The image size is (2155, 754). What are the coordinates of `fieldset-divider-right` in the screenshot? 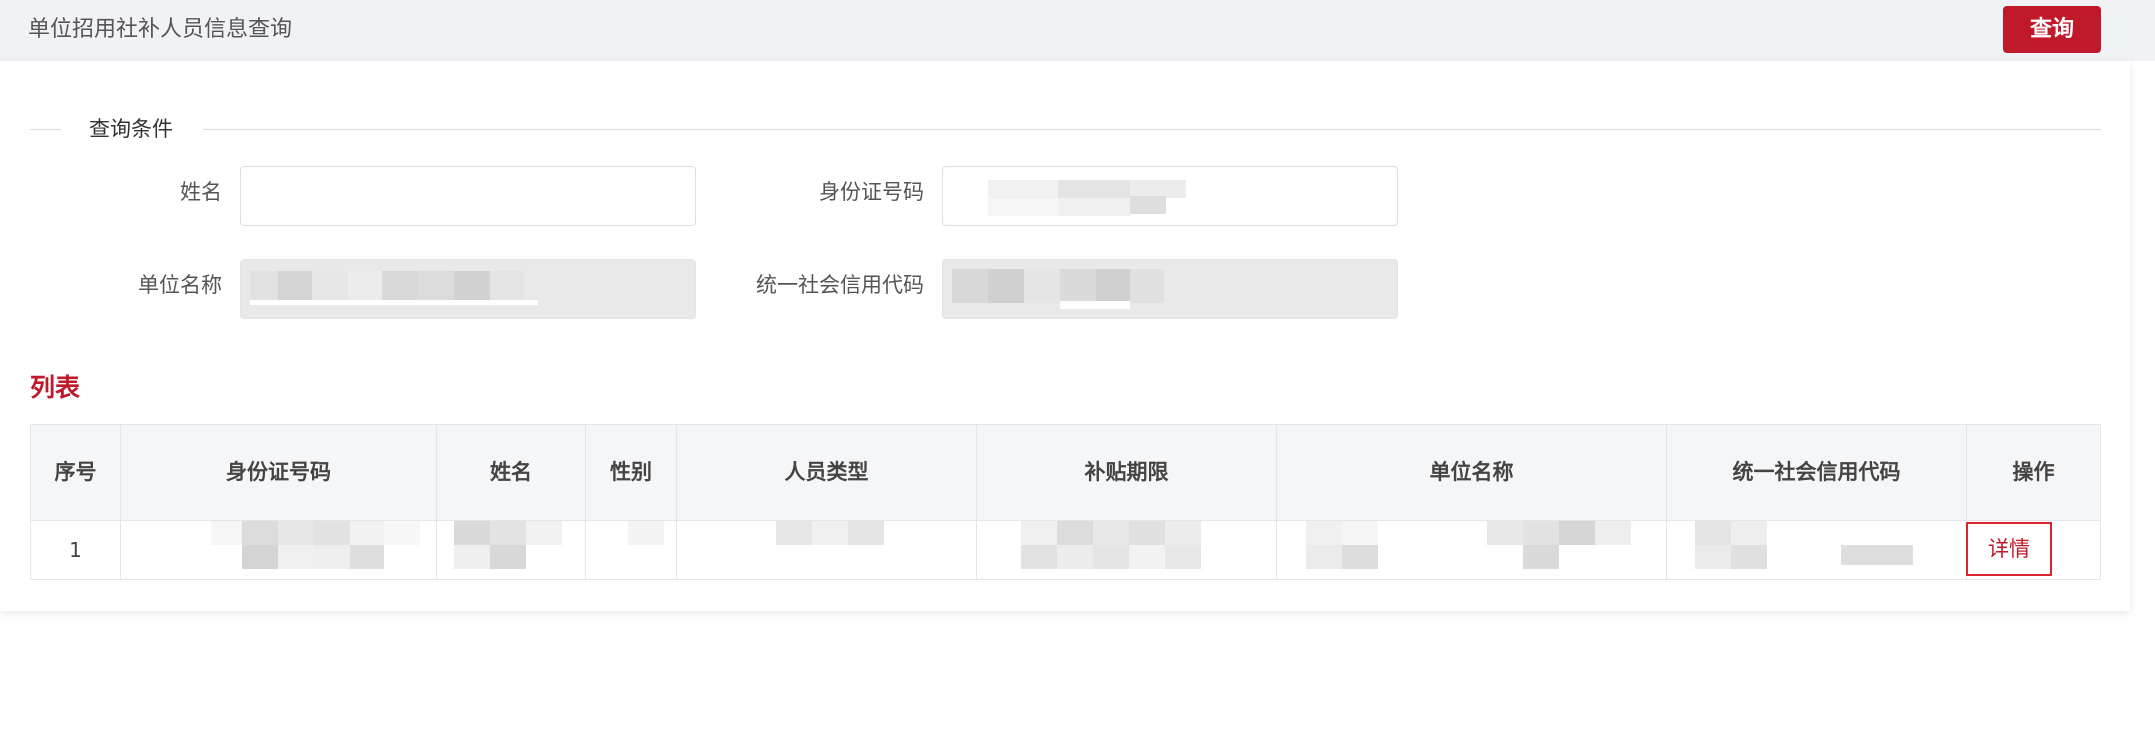 It's located at (1152, 129).